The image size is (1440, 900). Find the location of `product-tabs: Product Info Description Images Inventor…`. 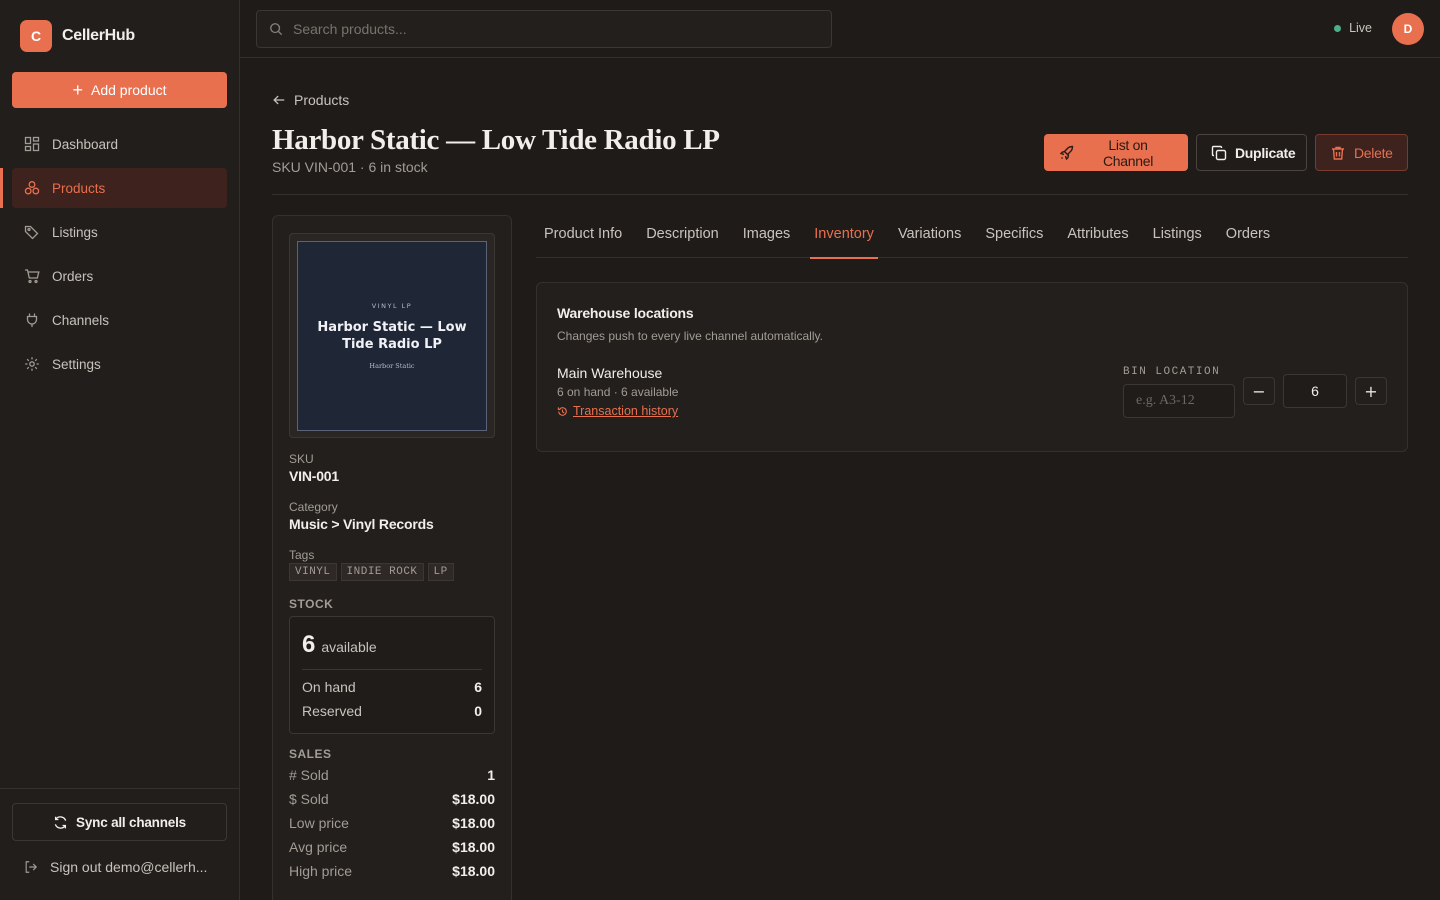

product-tabs: Product Info Description Images Inventor… is located at coordinates (972, 237).